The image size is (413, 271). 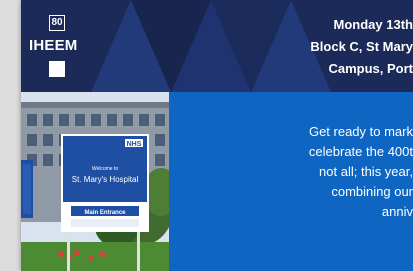 I want to click on sign-hospital-name: St. Mary's Hospital, so click(x=105, y=179).